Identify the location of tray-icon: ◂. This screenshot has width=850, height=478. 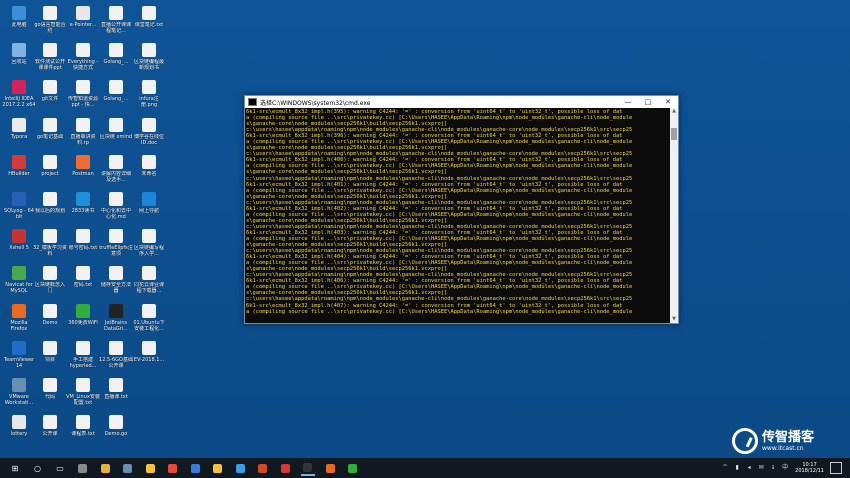
(749, 468).